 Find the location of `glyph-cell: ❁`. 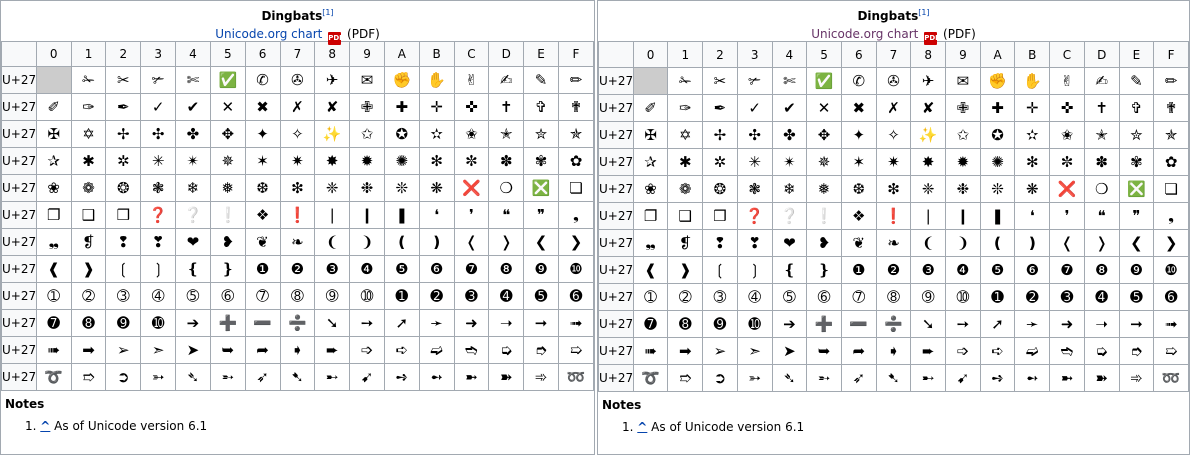

glyph-cell: ❁ is located at coordinates (88, 188).